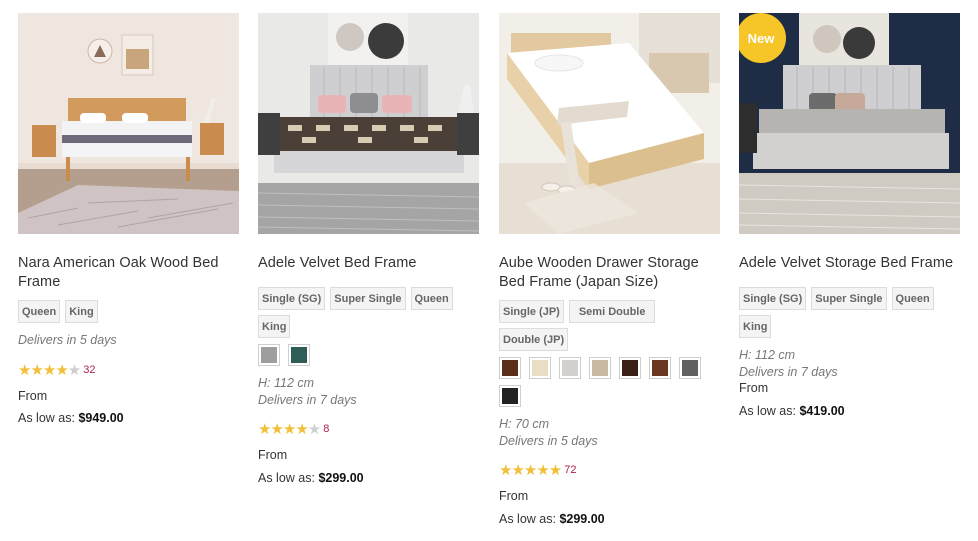 Image resolution: width=978 pixels, height=541 pixels. I want to click on price-line: As low as: $949.00, so click(128, 418).